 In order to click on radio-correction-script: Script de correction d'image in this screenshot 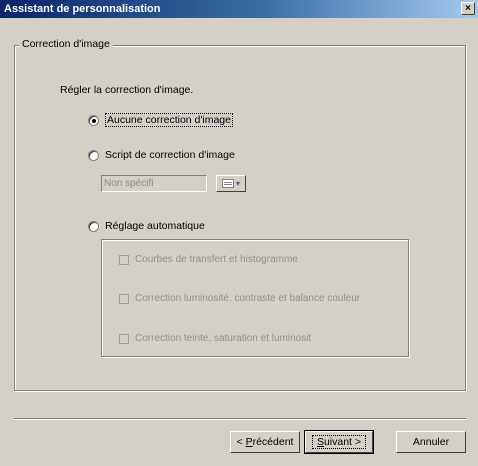, I will do `click(161, 155)`.